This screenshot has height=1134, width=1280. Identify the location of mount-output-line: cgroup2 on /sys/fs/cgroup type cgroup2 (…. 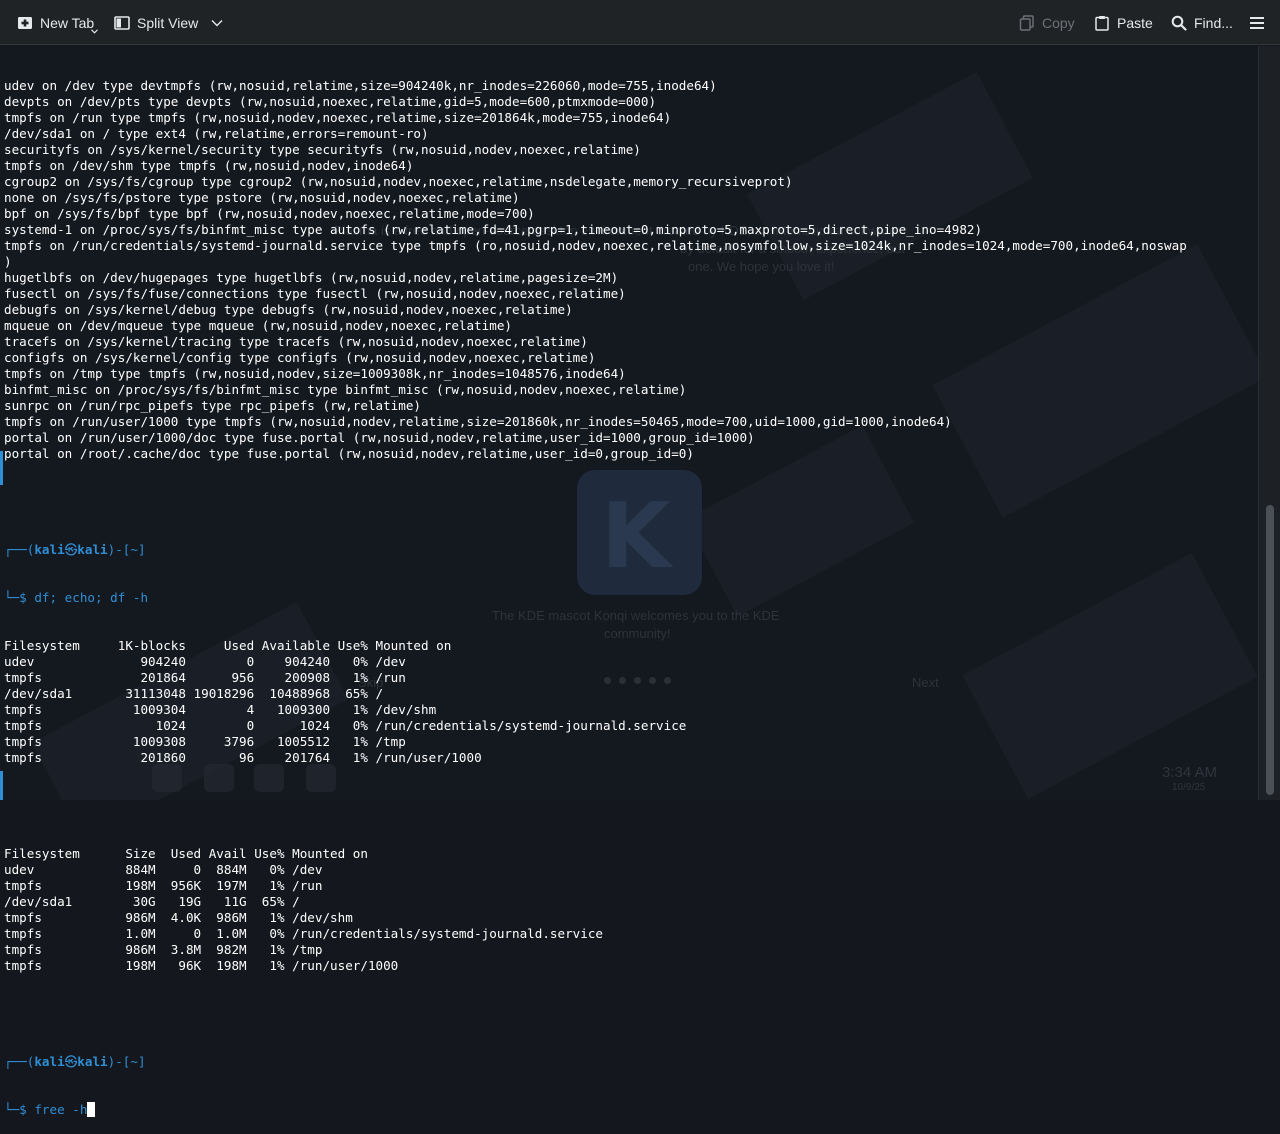
(398, 181).